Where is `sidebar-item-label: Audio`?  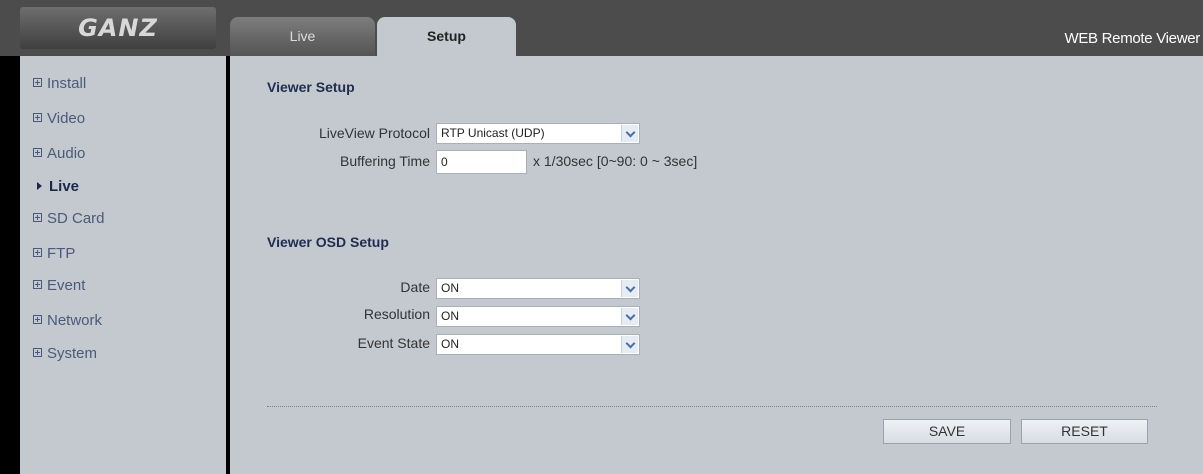 sidebar-item-label: Audio is located at coordinates (66, 153).